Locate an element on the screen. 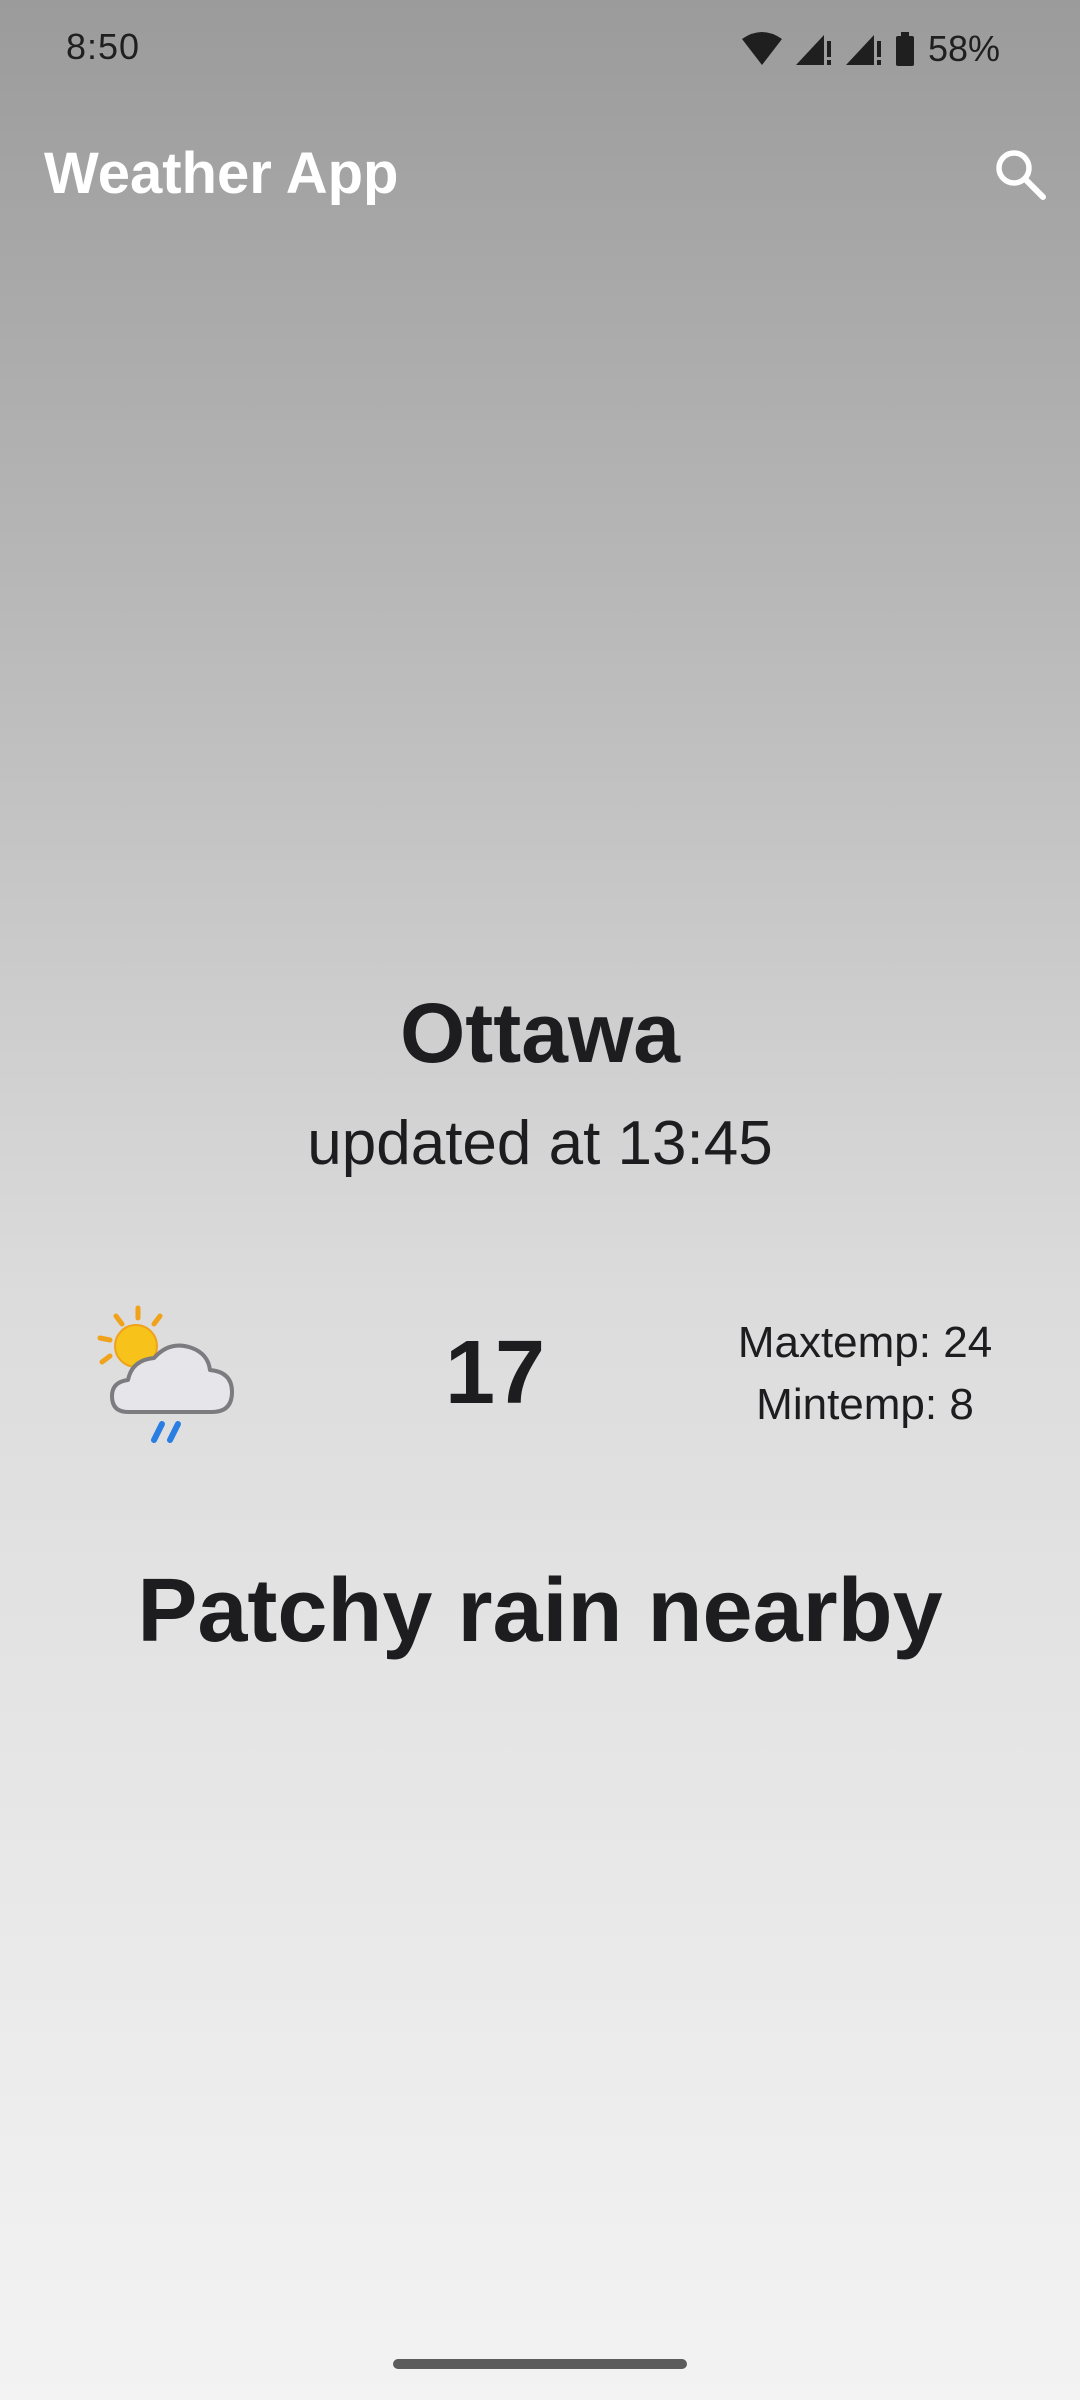  min-temperature: Mintemp: 8 is located at coordinates (865, 1404).